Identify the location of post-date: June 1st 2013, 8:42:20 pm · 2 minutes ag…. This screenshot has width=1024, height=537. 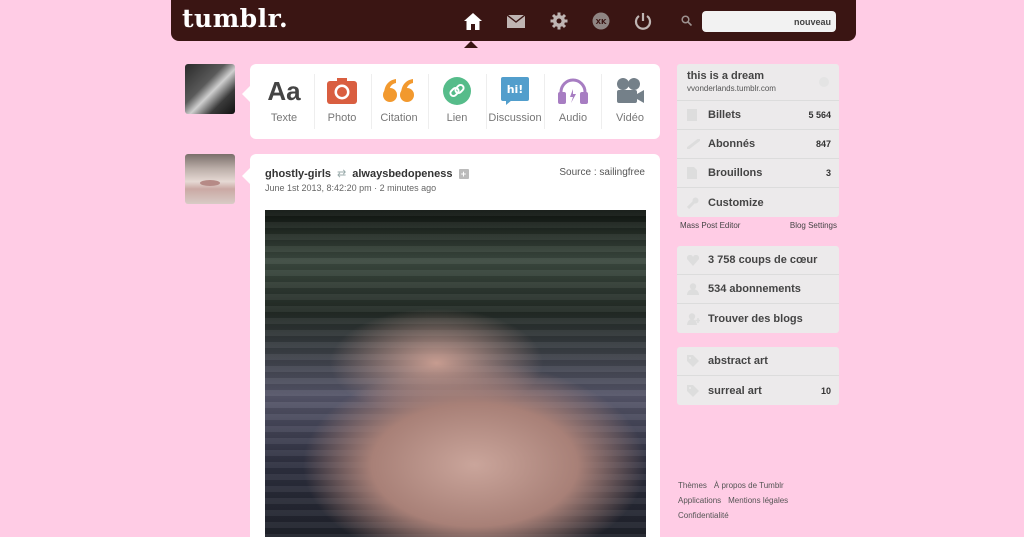
(351, 188).